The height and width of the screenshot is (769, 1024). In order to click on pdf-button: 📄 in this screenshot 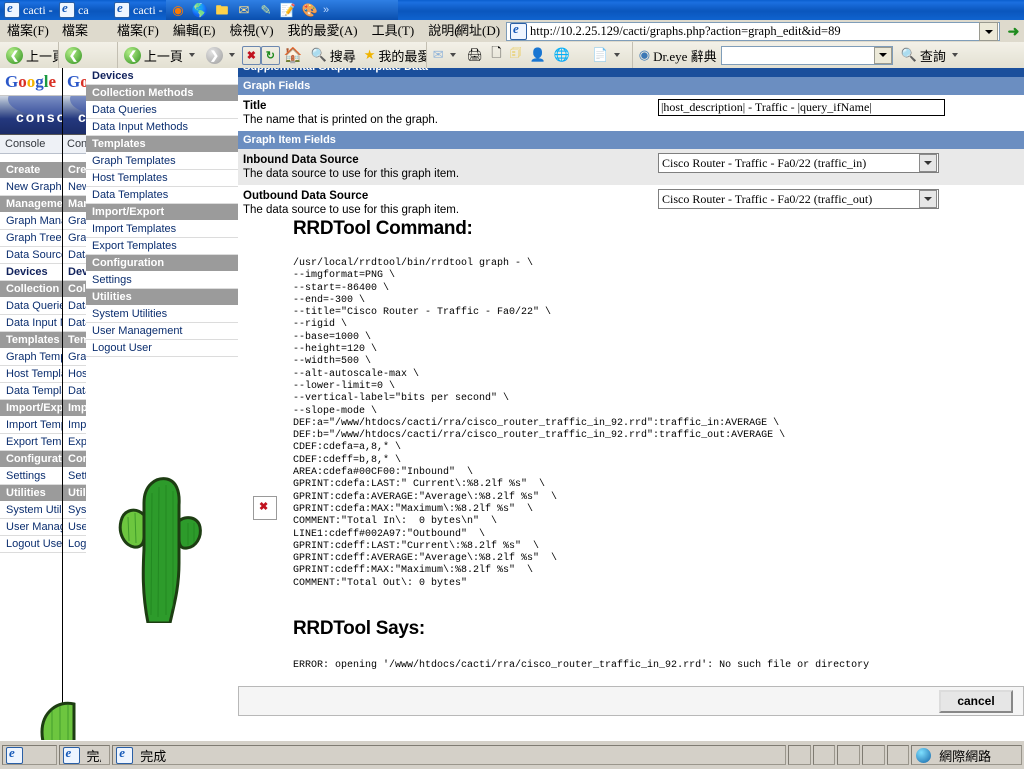, I will do `click(607, 55)`.